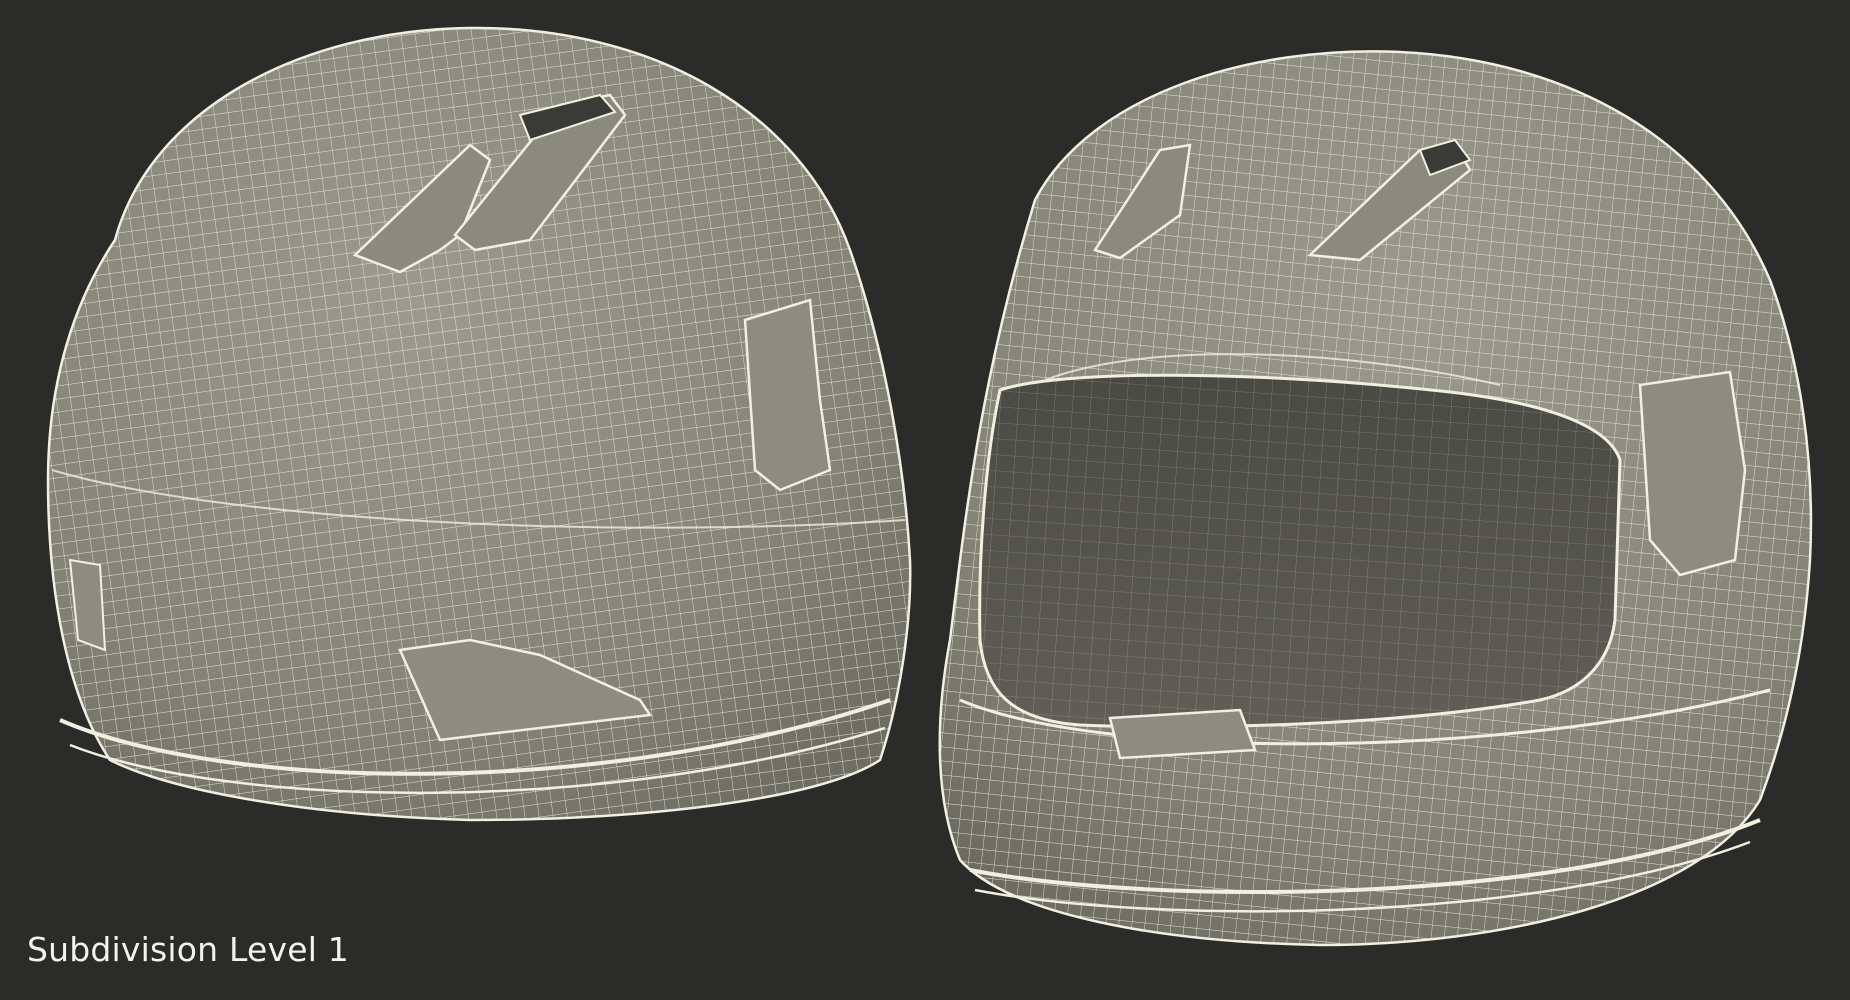 This screenshot has width=1850, height=1000. What do you see at coordinates (188, 949) in the screenshot?
I see `subdivision-level-caption: Subdivision Level 1` at bounding box center [188, 949].